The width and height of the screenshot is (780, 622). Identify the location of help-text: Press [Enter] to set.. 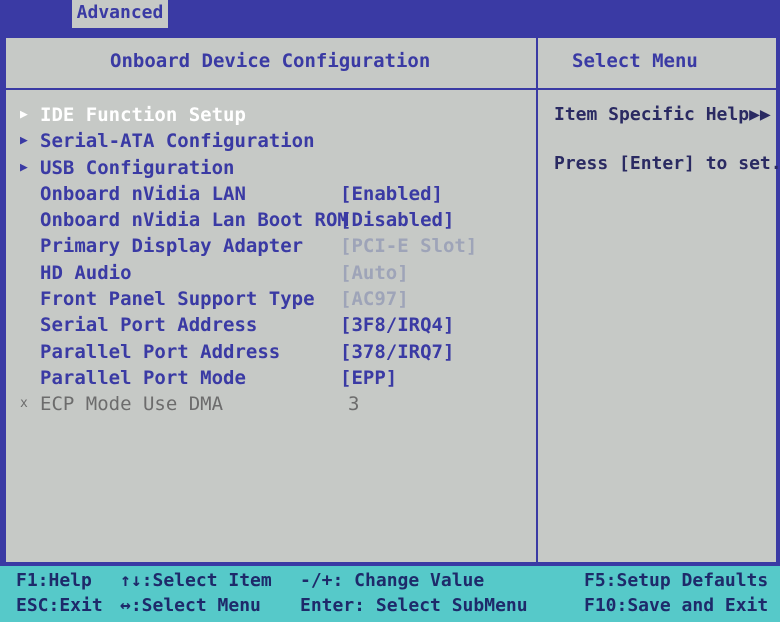
(667, 163).